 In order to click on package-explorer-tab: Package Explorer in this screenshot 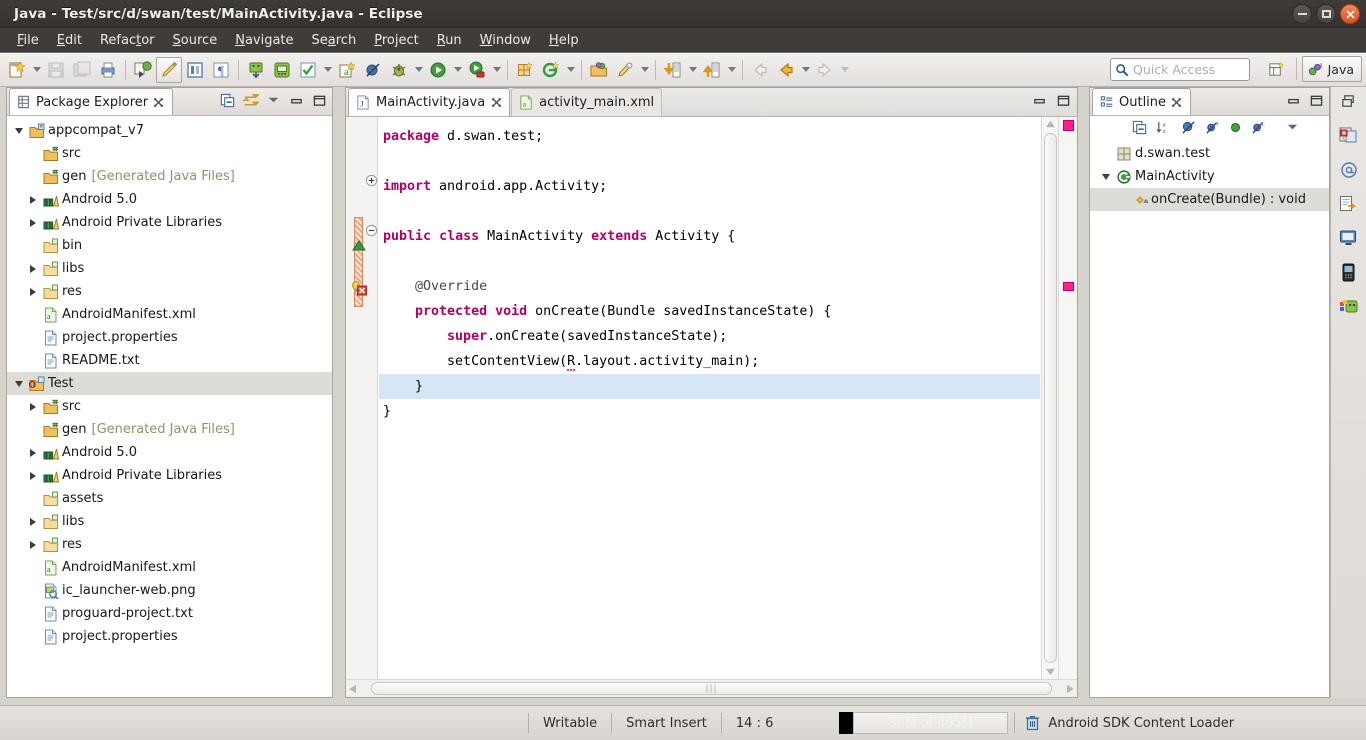, I will do `click(91, 101)`.